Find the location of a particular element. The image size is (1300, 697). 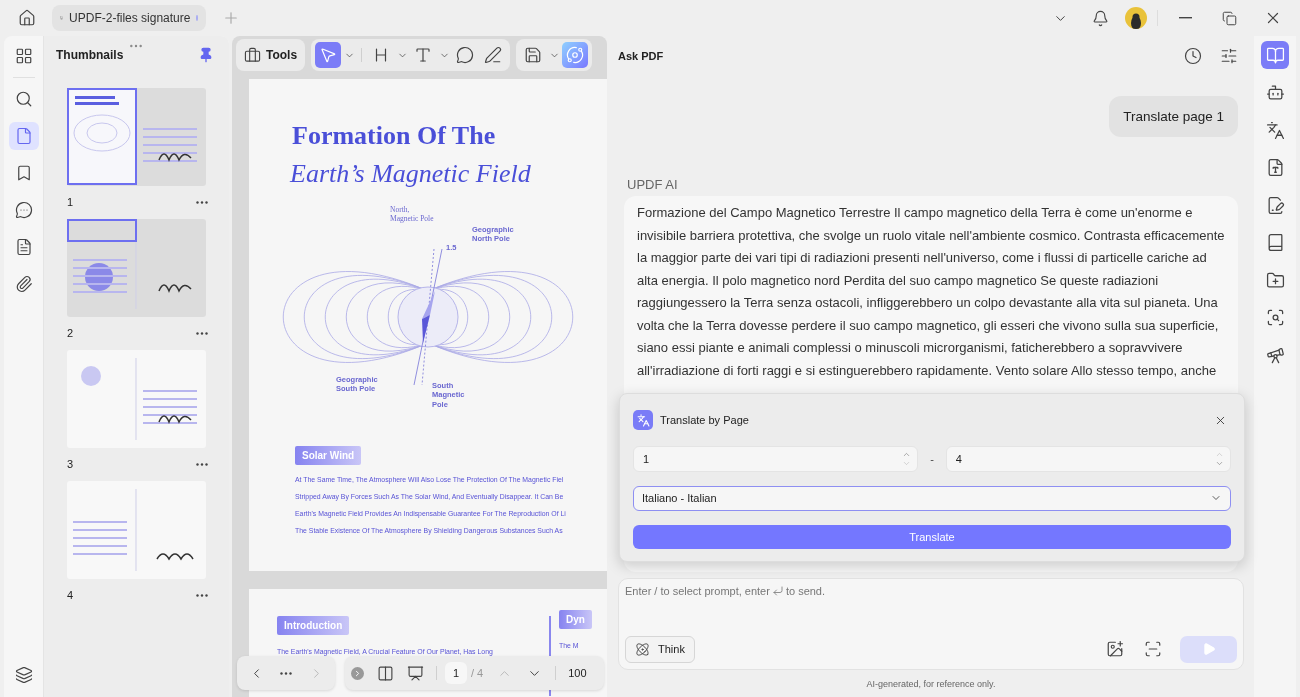

zoom-field: 100 is located at coordinates (581, 673).